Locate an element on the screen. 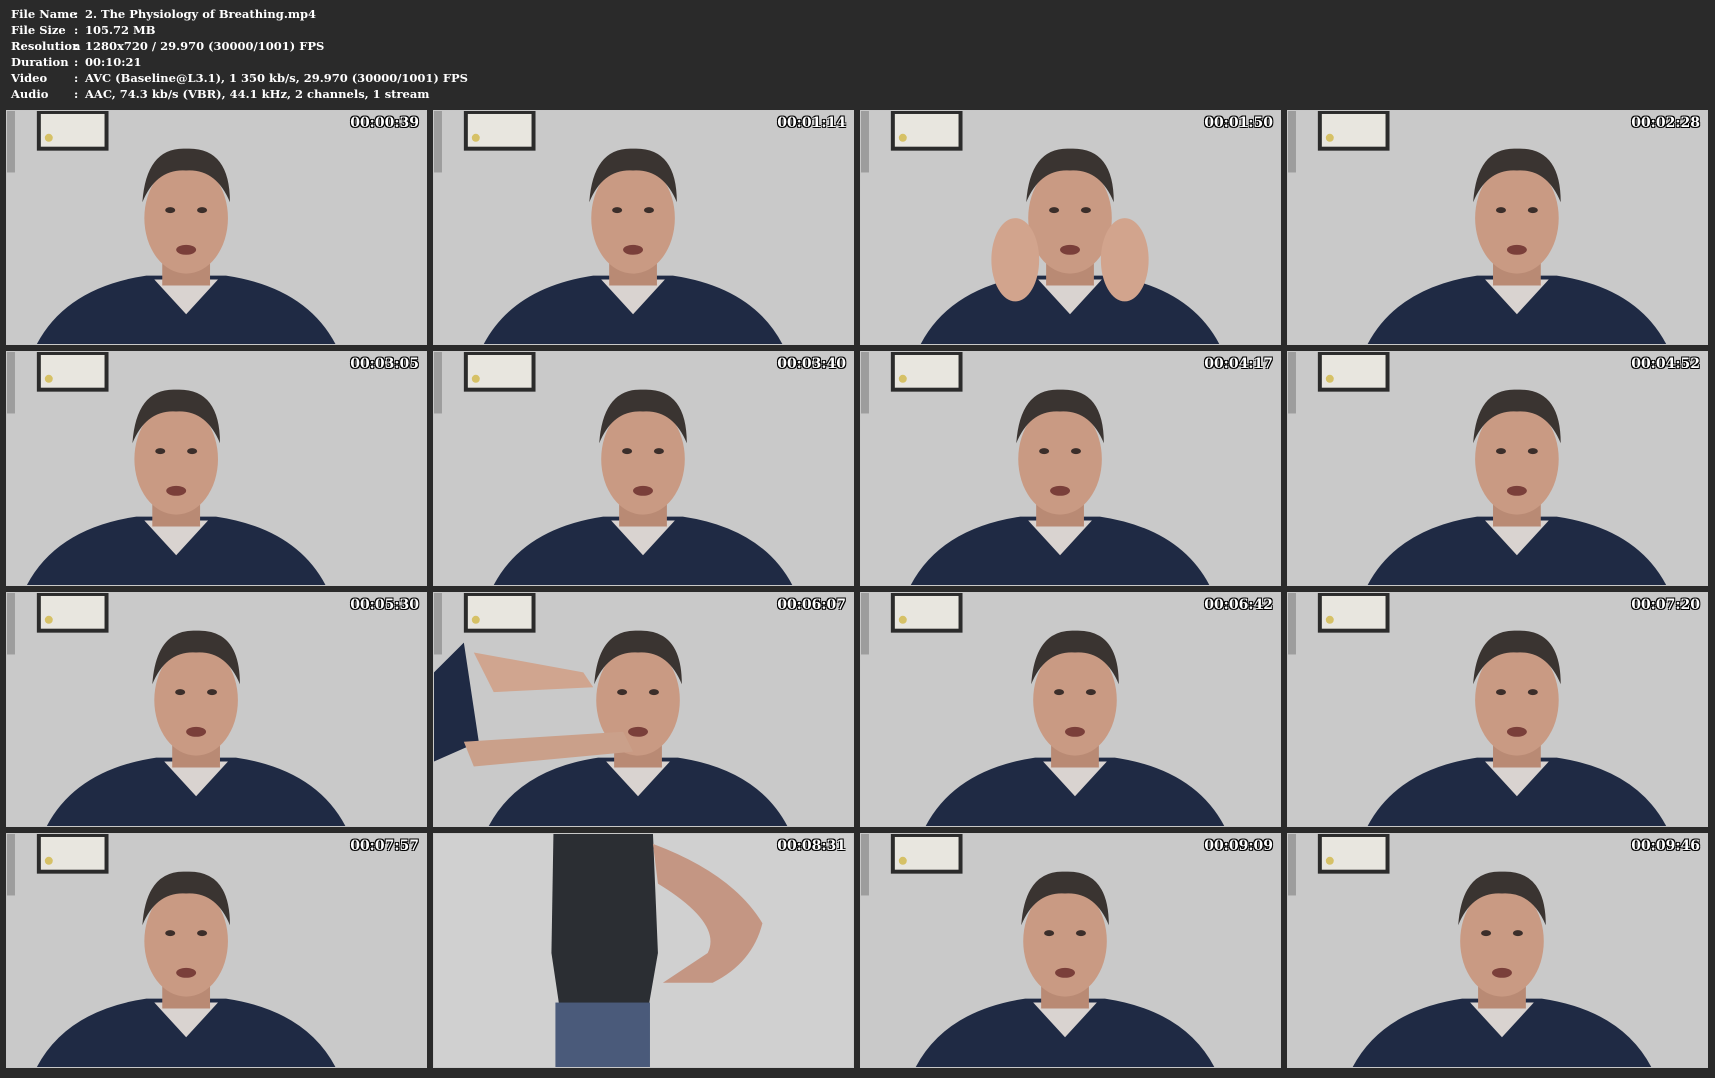  jeans is located at coordinates (602, 1034).